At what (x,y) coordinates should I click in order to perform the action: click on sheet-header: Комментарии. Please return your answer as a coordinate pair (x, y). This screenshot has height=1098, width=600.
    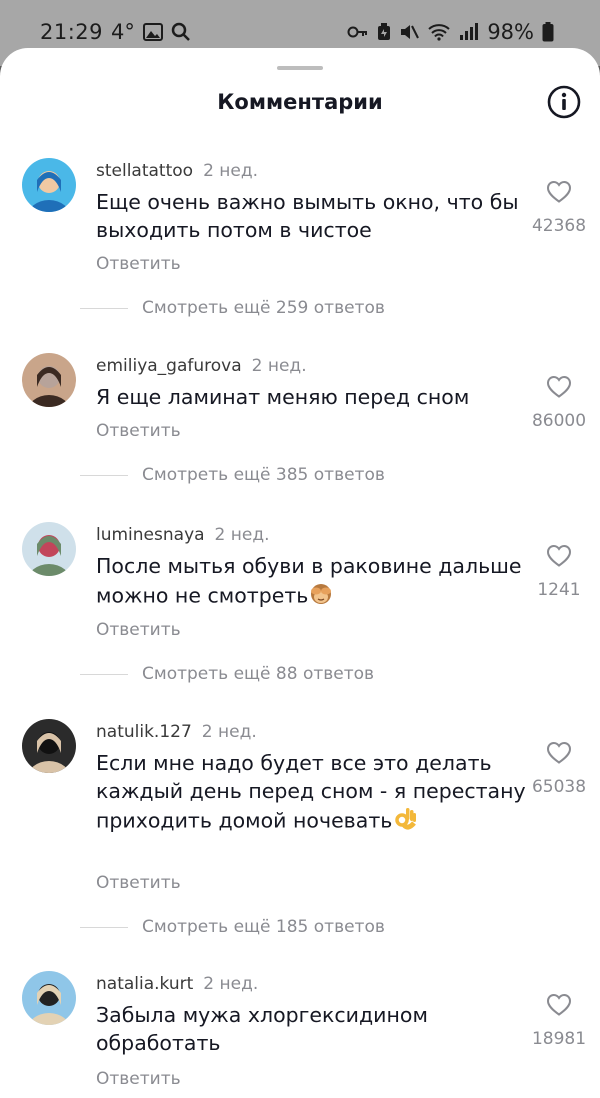
    Looking at the image, I should click on (300, 104).